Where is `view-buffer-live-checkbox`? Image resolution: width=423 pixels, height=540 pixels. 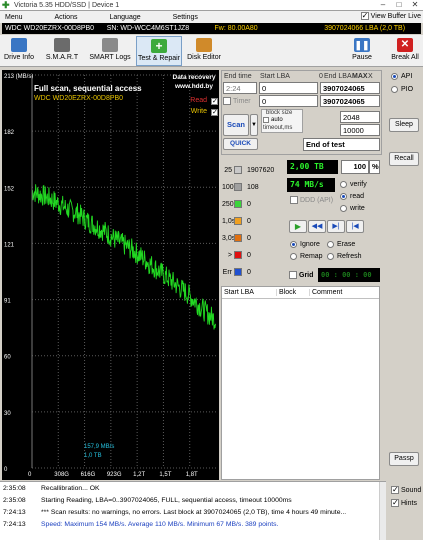
view-buffer-live-checkbox is located at coordinates (364, 15).